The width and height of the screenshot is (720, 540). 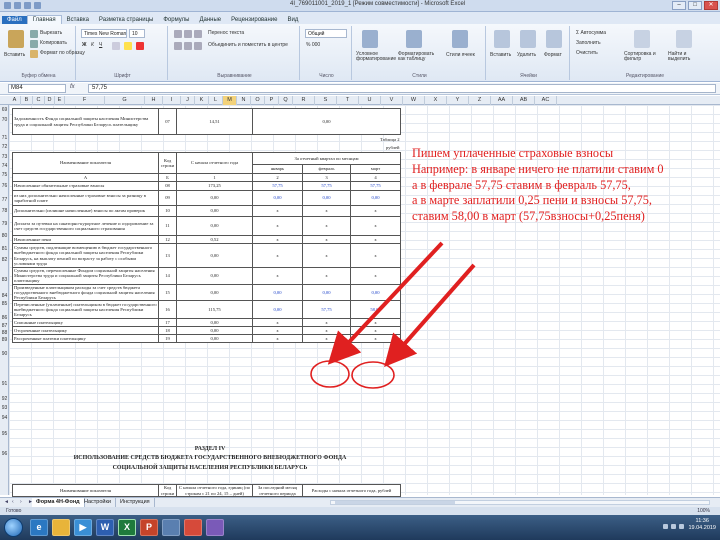 What do you see at coordinates (4, 454) in the screenshot?
I see `row-header: 96` at bounding box center [4, 454].